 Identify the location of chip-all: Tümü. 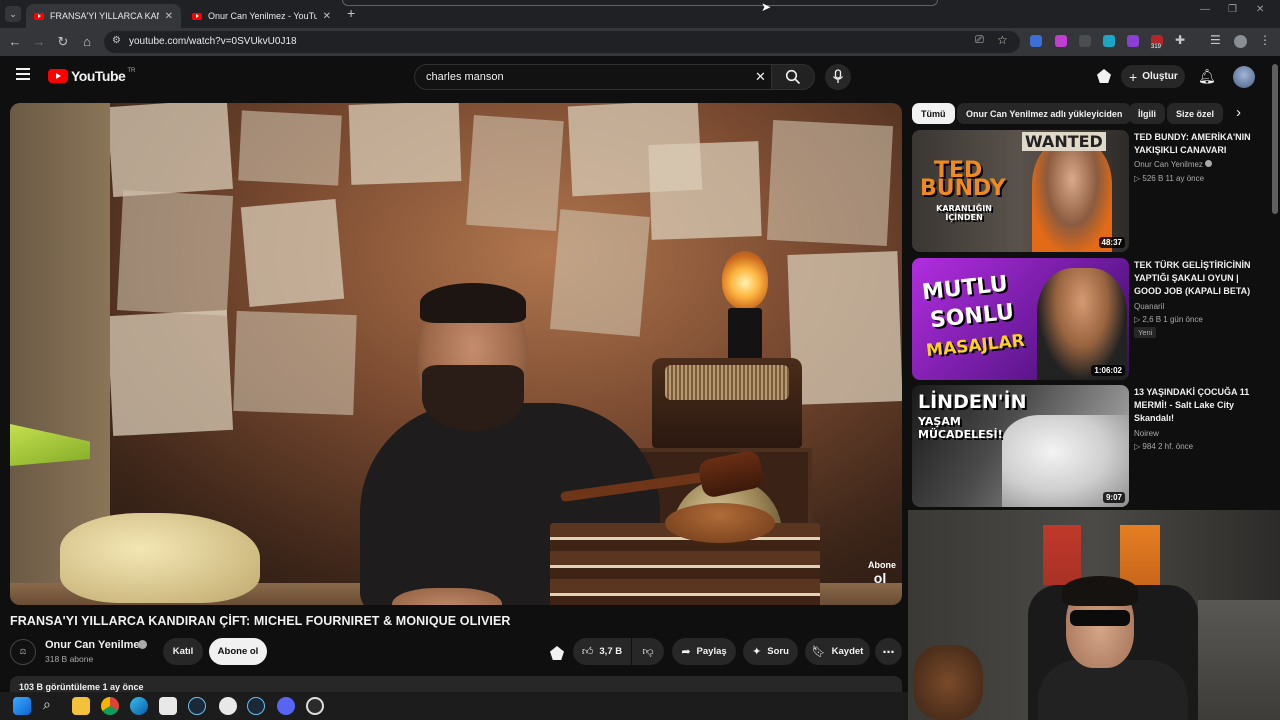
(933, 113).